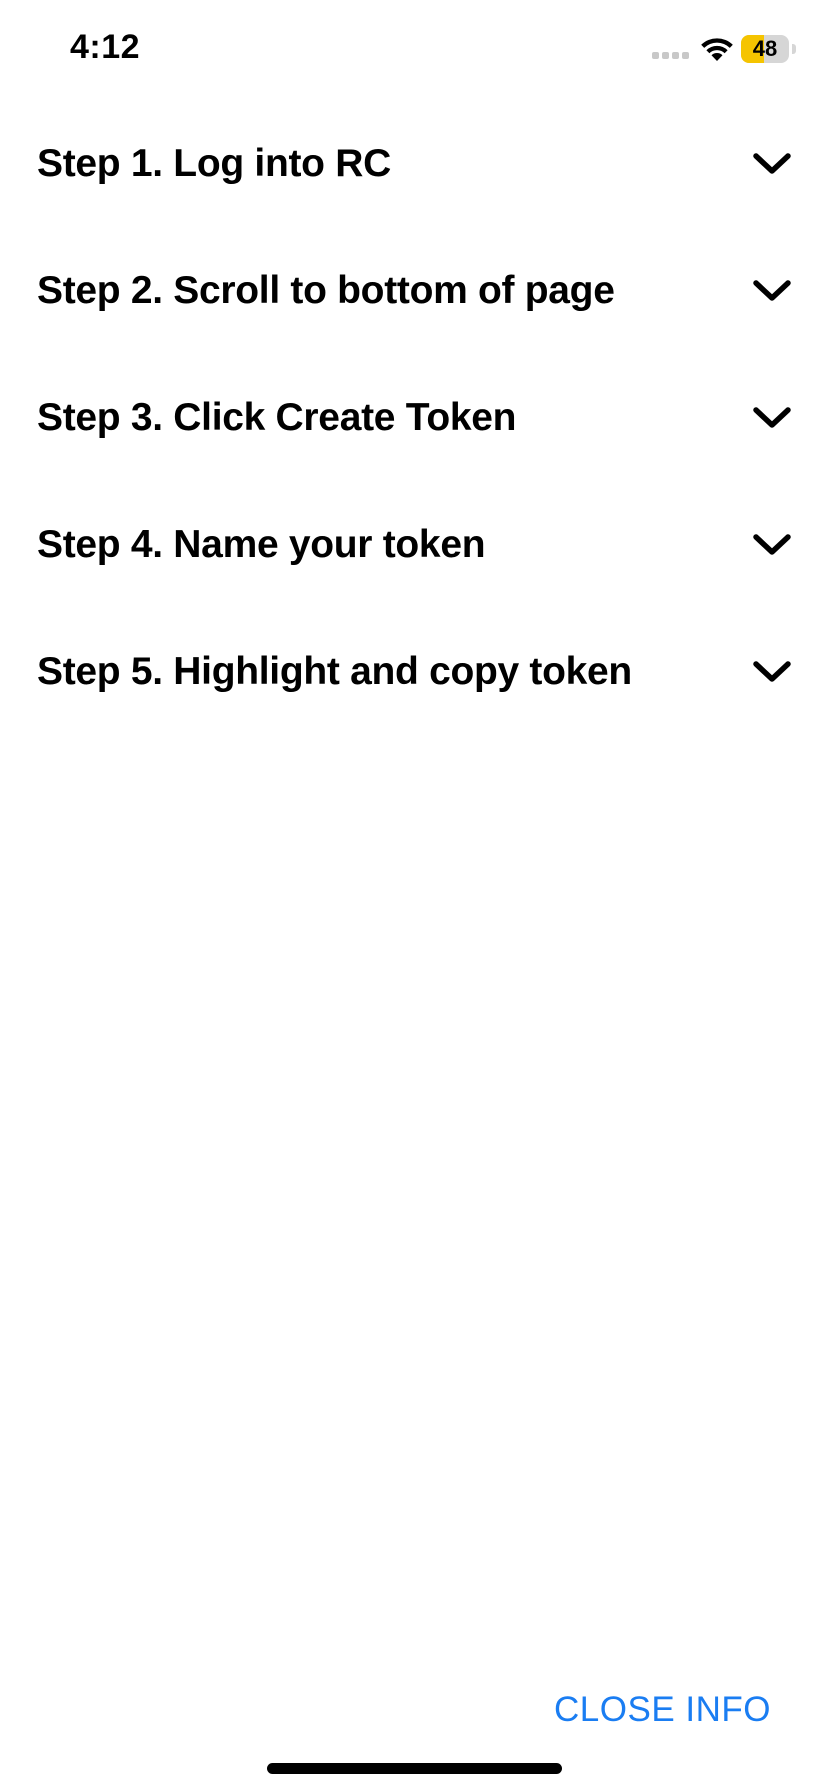 This screenshot has height=1792, width=828. I want to click on step-5-title: Step 5. Highlight and copy token, so click(334, 671).